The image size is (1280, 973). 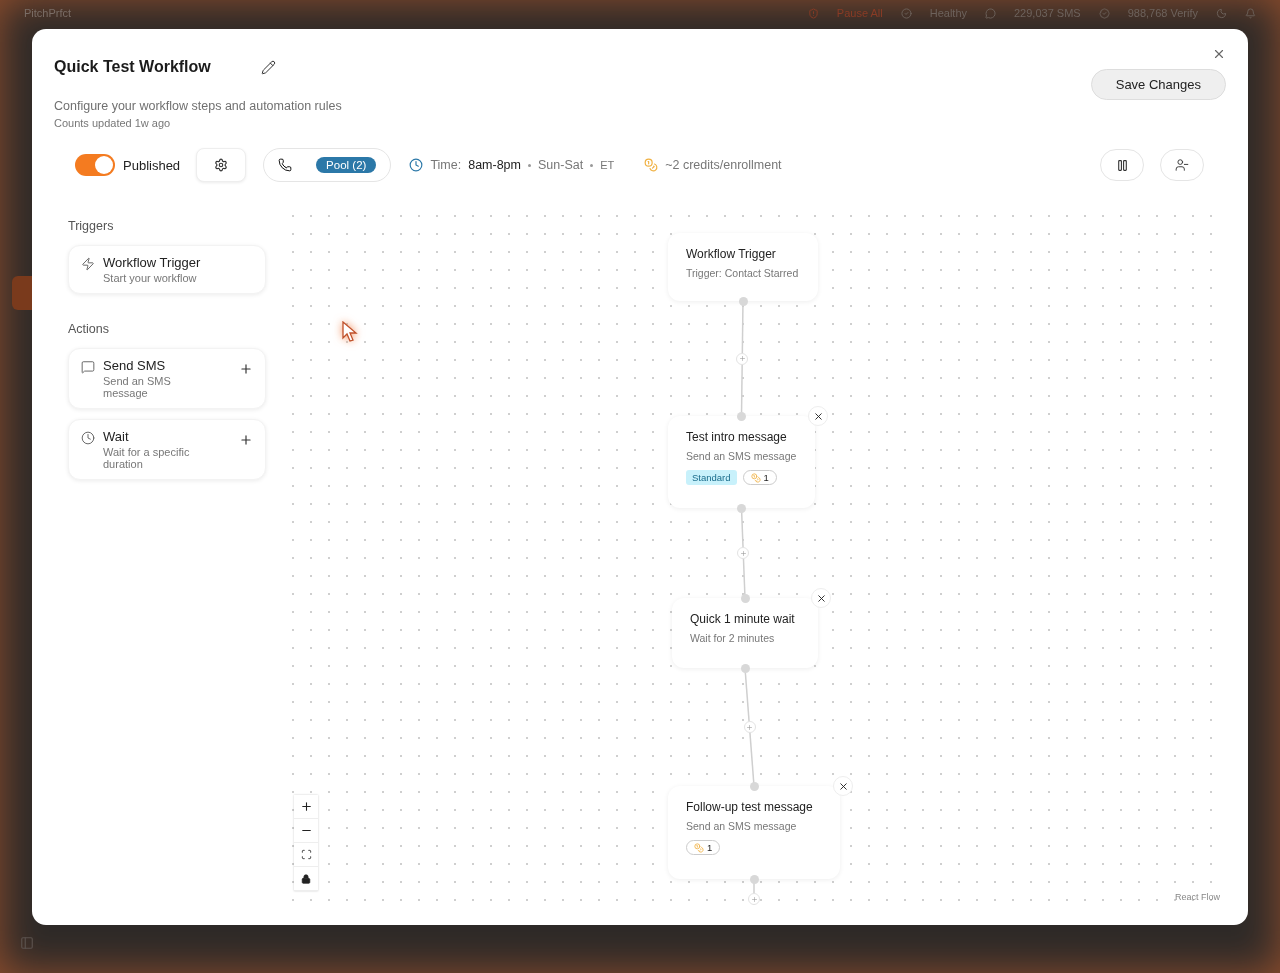 I want to click on time-label: Time:, so click(x=446, y=165).